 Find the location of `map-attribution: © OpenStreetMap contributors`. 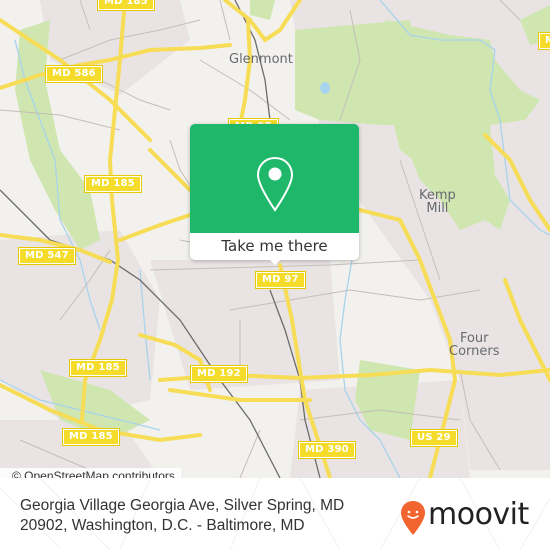

map-attribution: © OpenStreetMap contributors is located at coordinates (90, 473).